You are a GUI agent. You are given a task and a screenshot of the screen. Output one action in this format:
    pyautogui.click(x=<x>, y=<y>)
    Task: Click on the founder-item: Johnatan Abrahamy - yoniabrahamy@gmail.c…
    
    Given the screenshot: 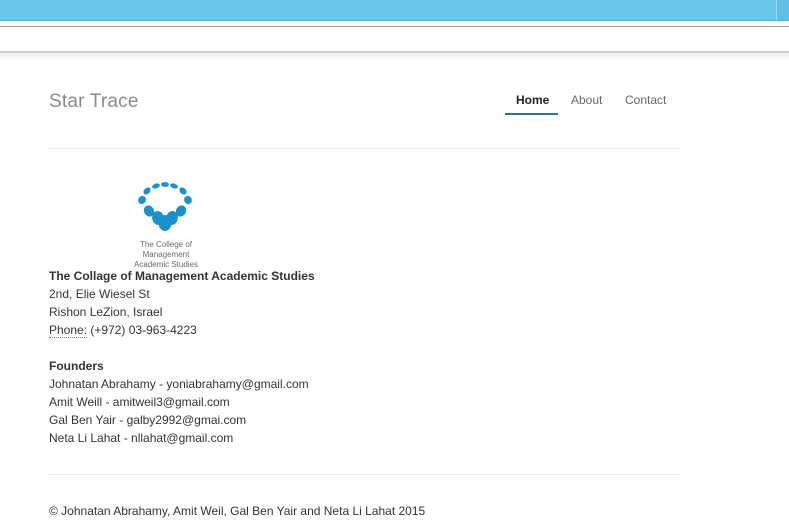 What is the action you would take?
    pyautogui.click(x=179, y=384)
    